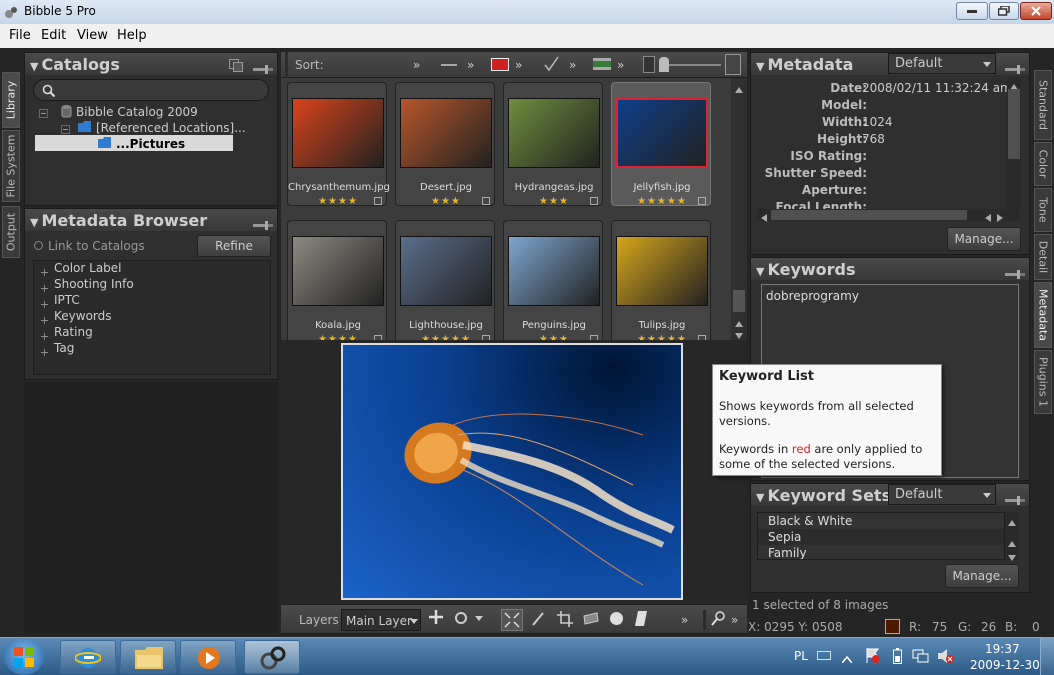 The height and width of the screenshot is (675, 1054). I want to click on thumbnail-scrollbar, so click(739, 209).